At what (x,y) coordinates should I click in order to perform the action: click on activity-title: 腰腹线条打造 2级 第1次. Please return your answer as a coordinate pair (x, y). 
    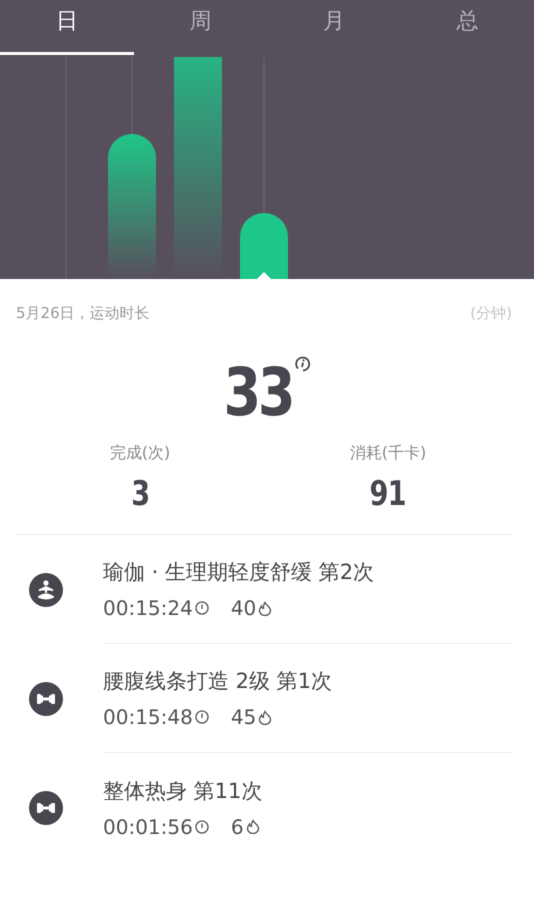
    Looking at the image, I should click on (218, 681).